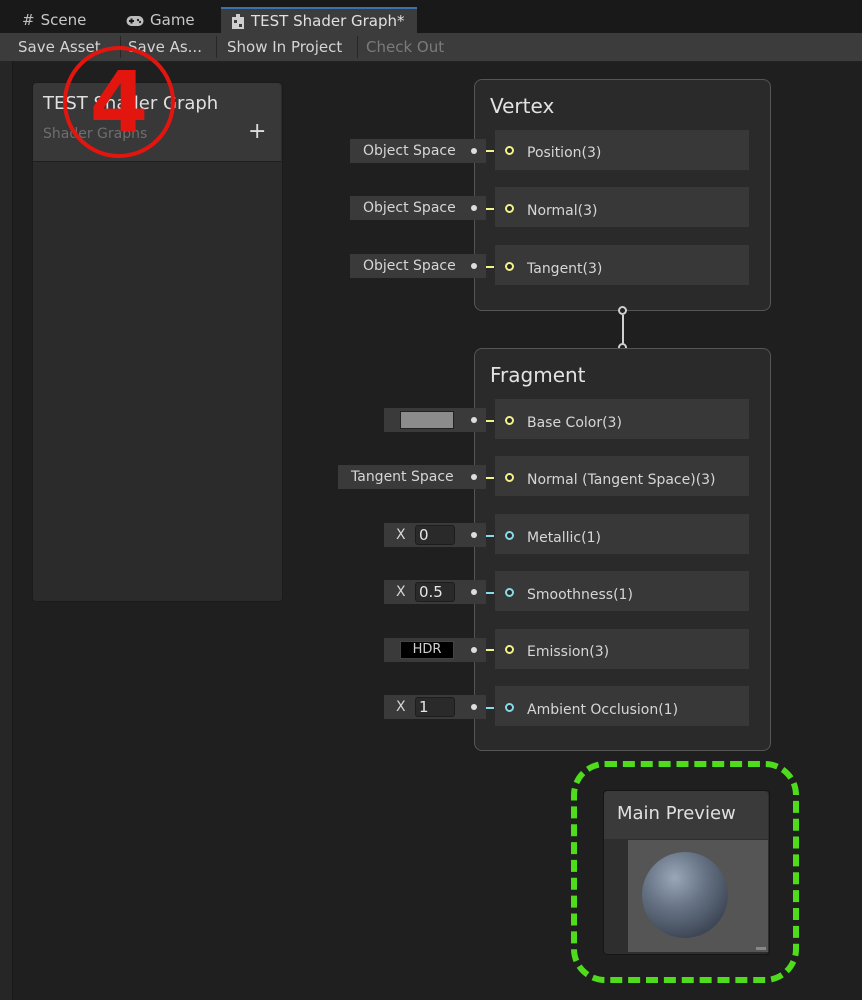 This screenshot has width=862, height=1000. What do you see at coordinates (509, 535) in the screenshot?
I see `metallic-input-port` at bounding box center [509, 535].